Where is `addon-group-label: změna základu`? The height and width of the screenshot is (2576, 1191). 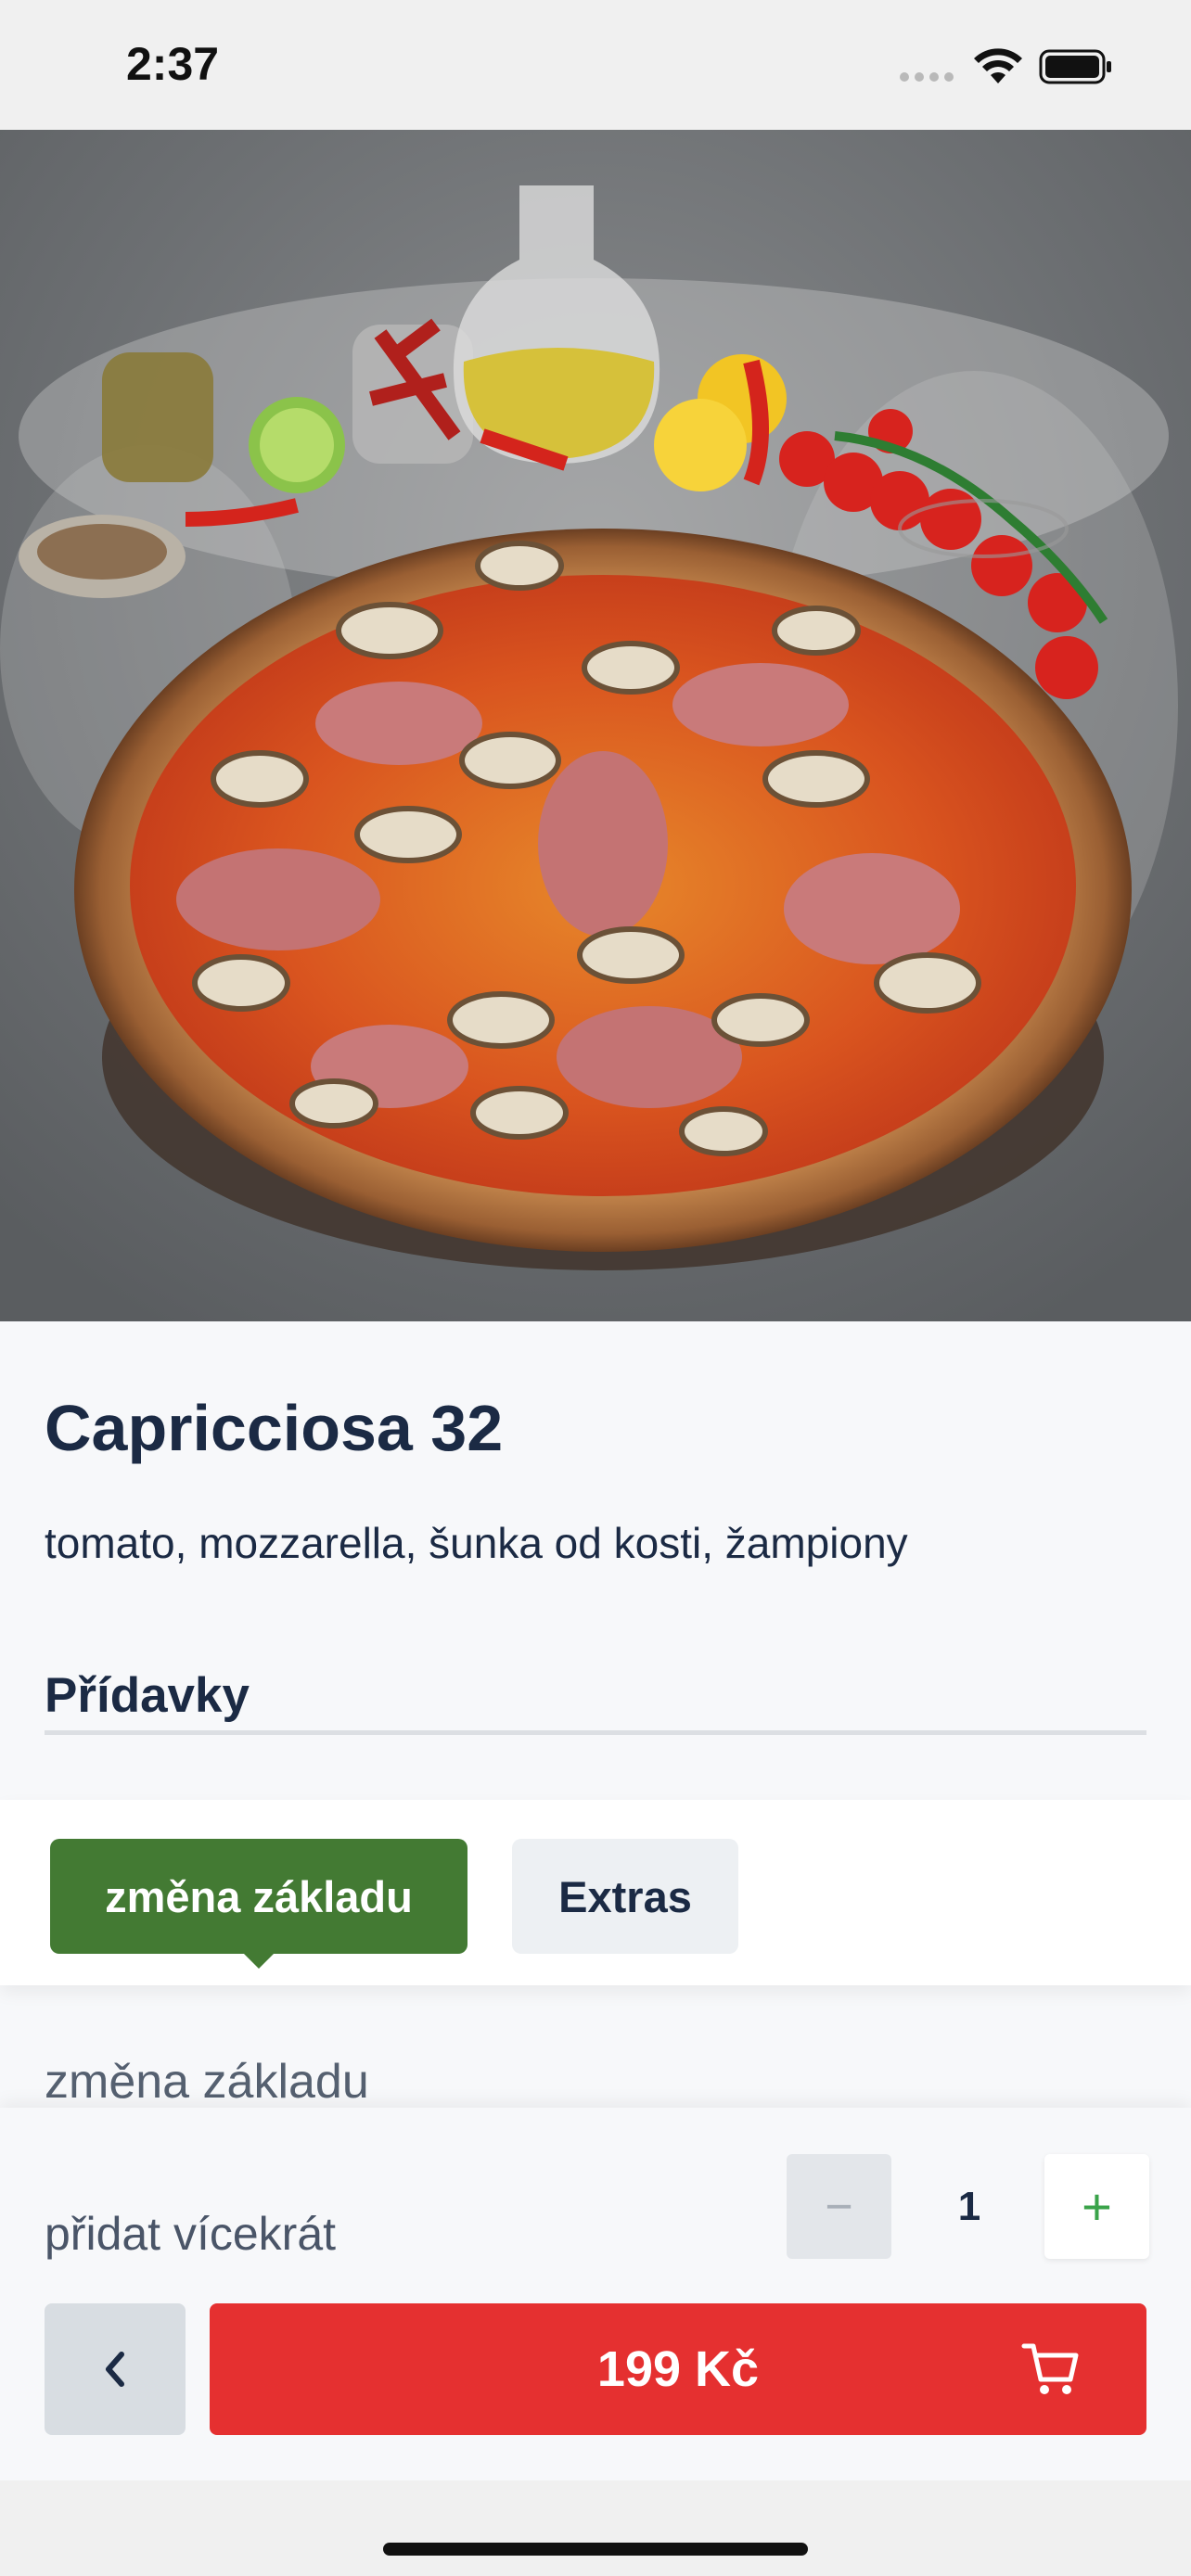 addon-group-label: změna základu is located at coordinates (207, 2082).